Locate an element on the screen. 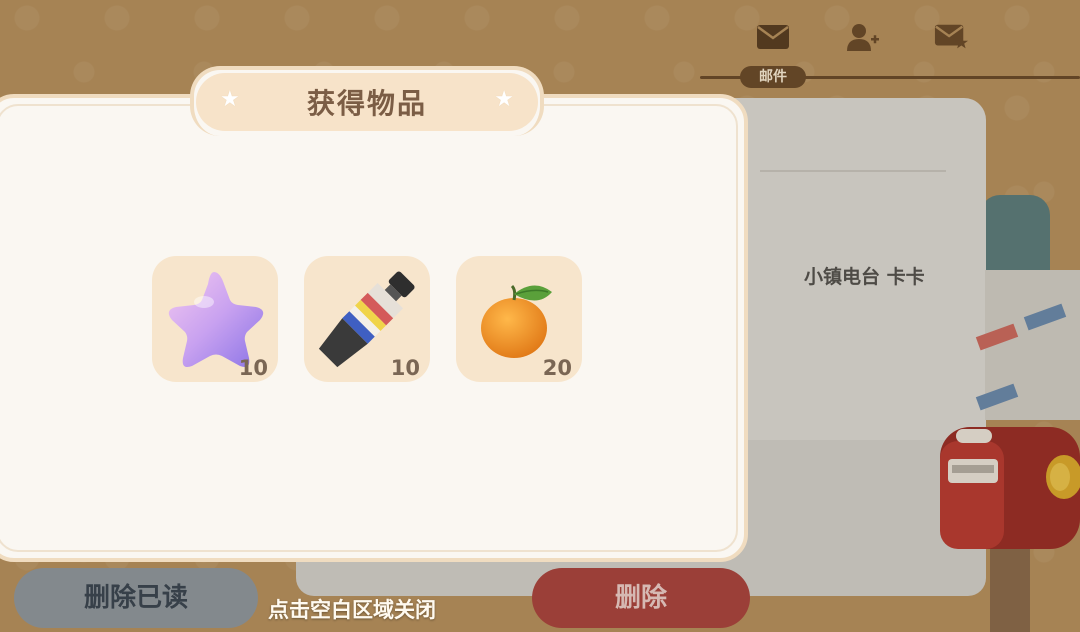  envelope-front is located at coordinates (1027, 345).